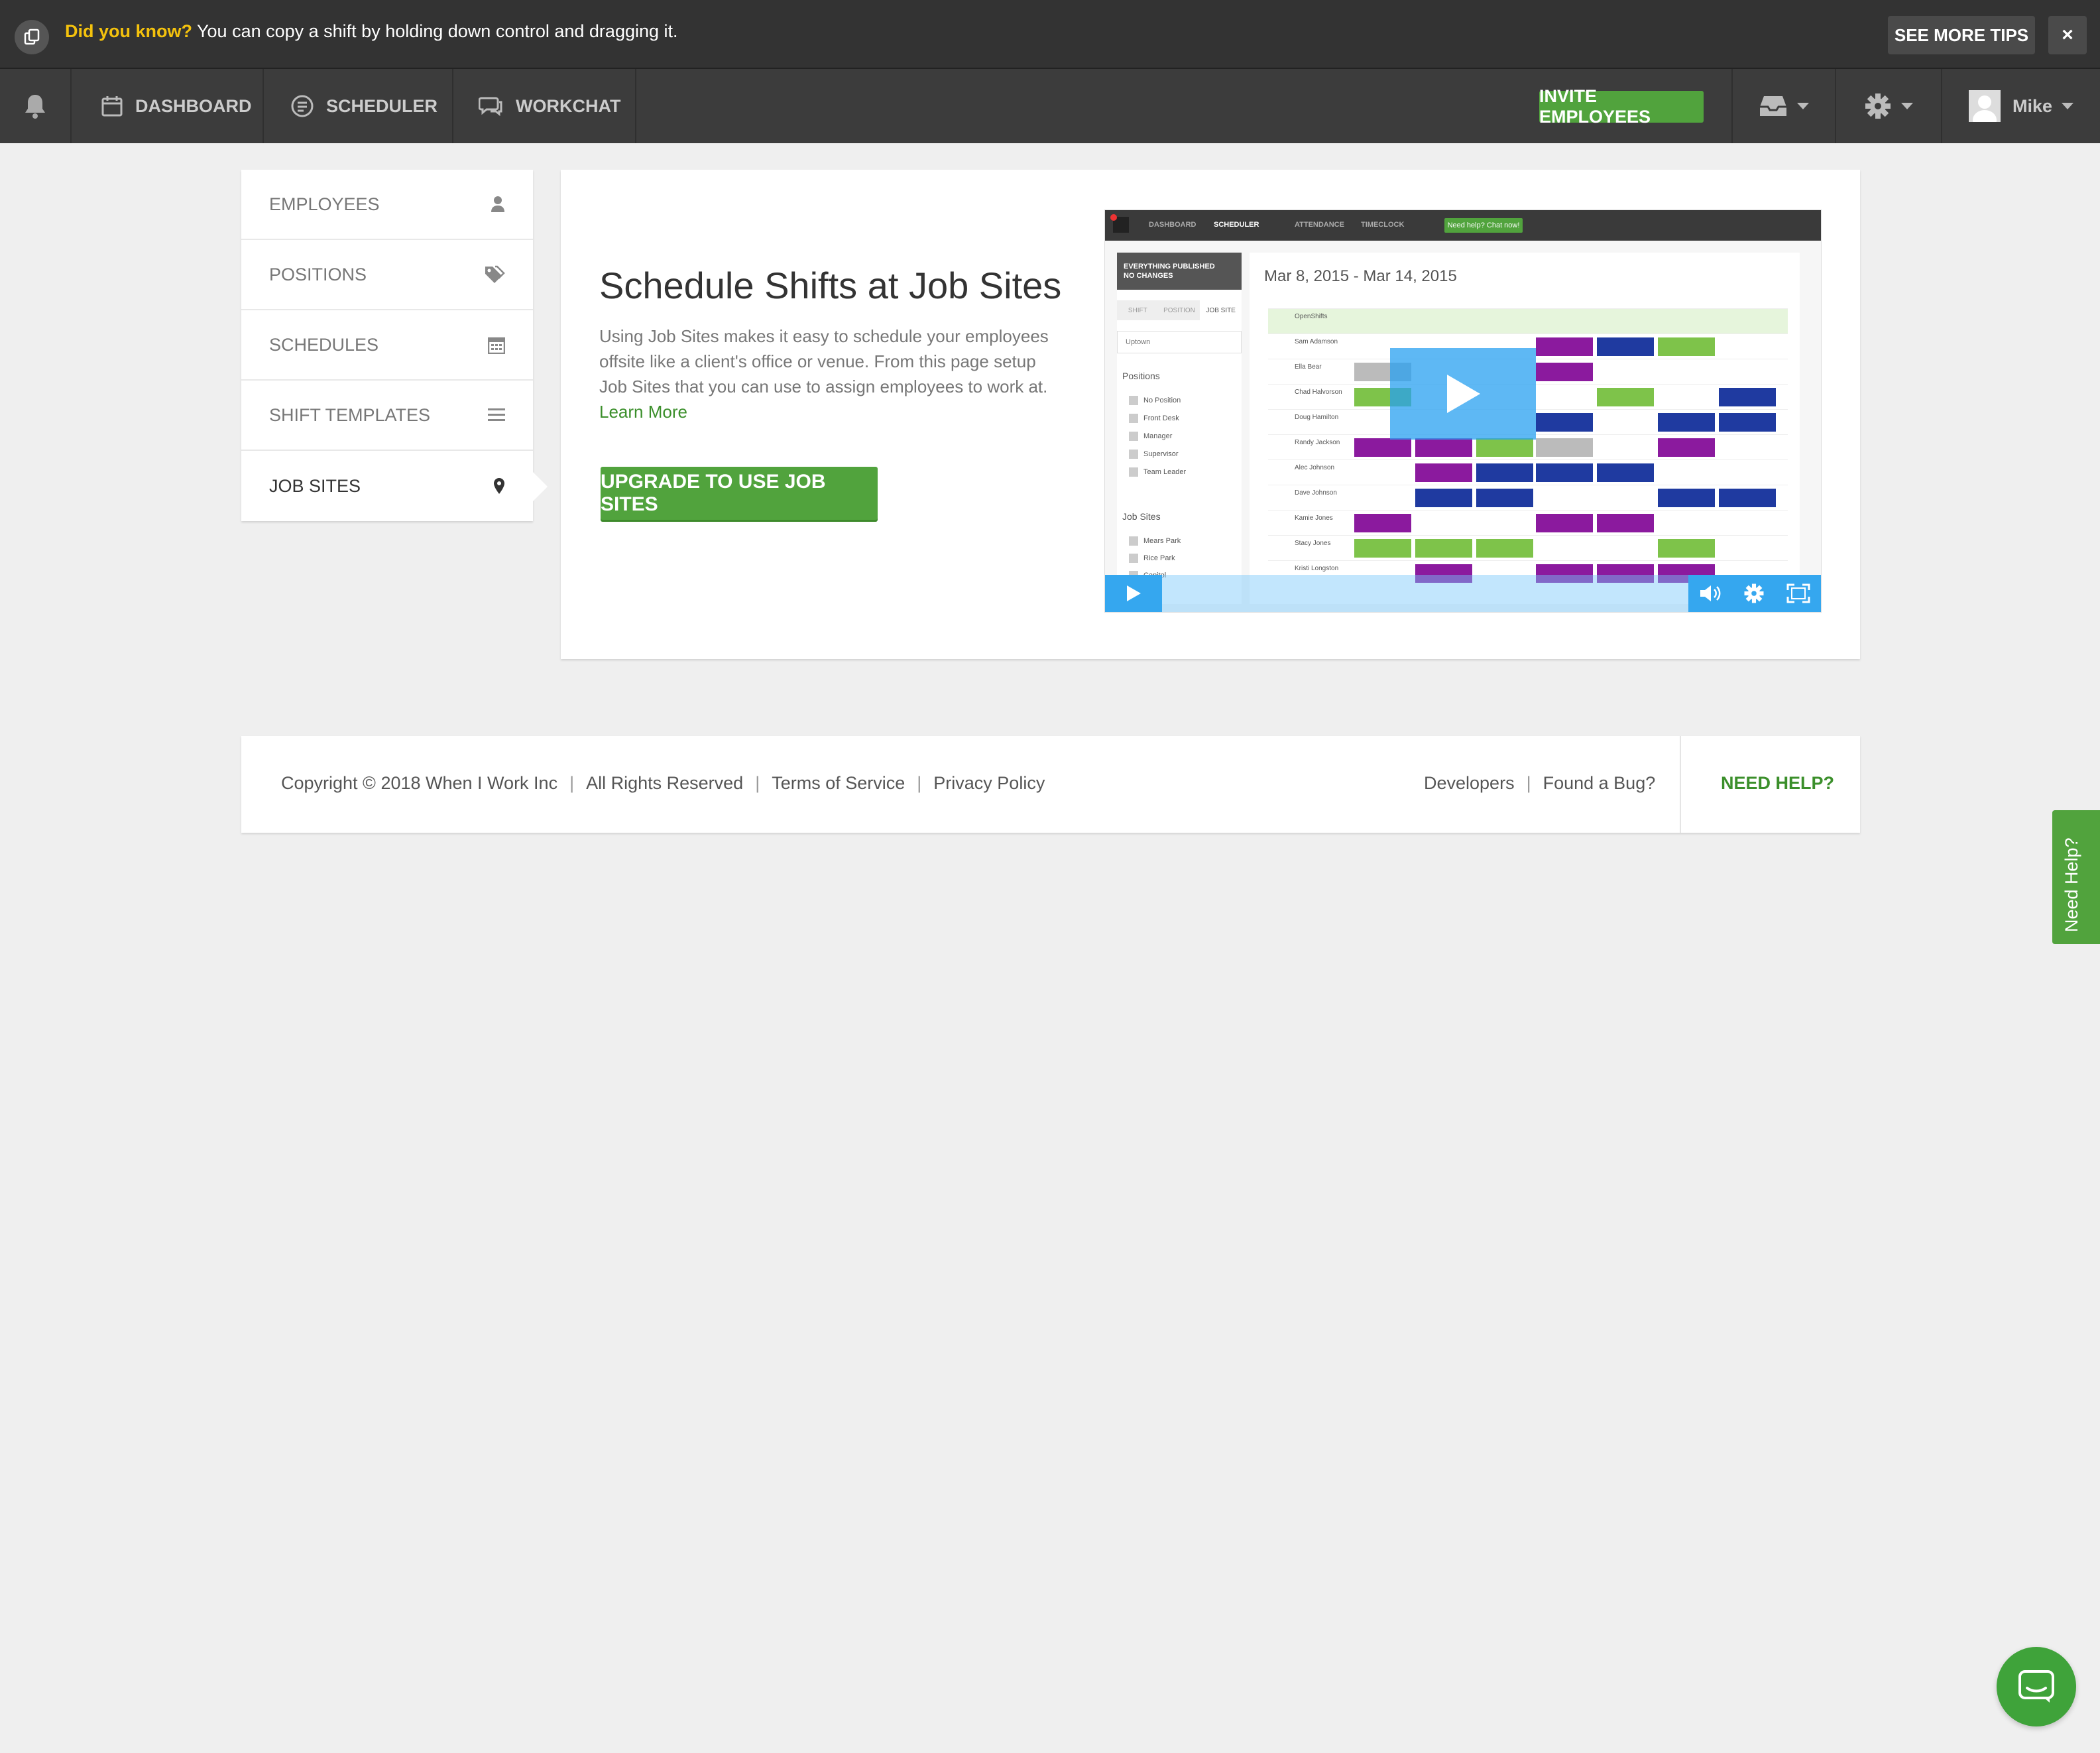  Describe the element at coordinates (350, 414) in the screenshot. I see `sidebar-item-label: SHIFT TEMPLATES` at that location.